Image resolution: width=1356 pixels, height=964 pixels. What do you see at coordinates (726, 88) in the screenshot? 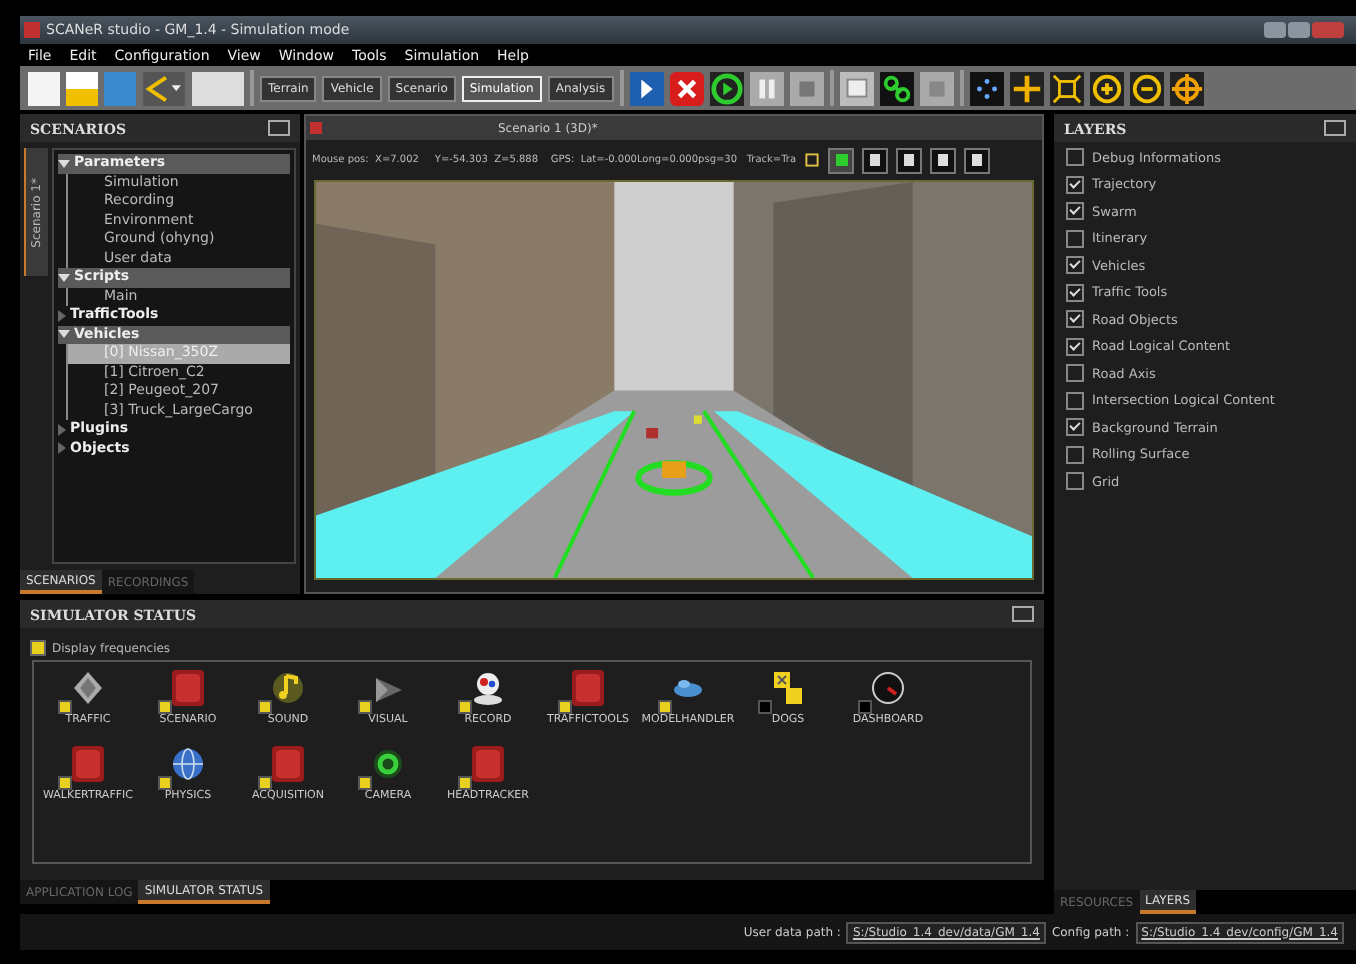
I see `play-icon` at bounding box center [726, 88].